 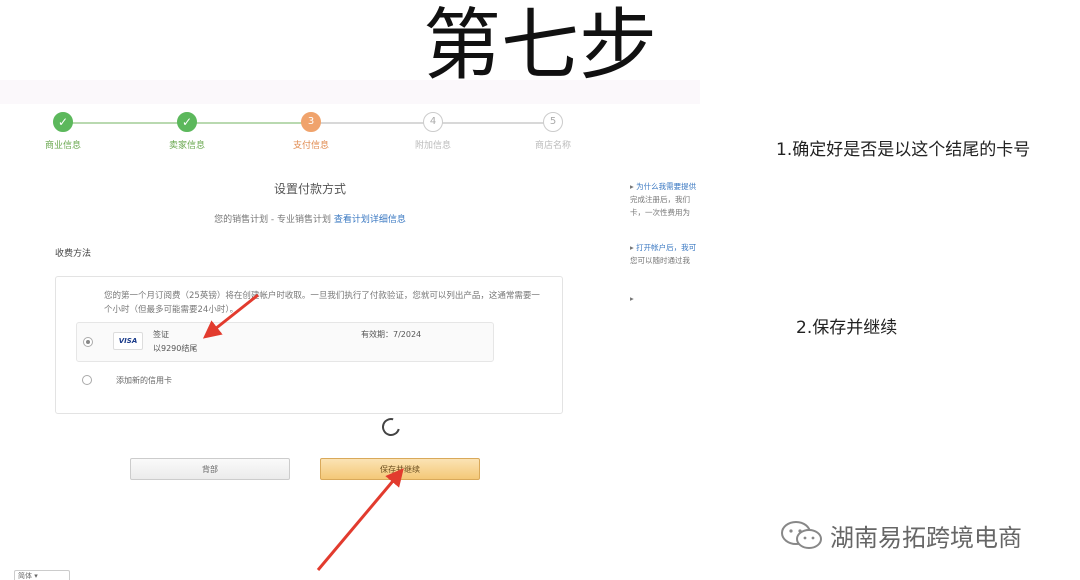 I want to click on arrow-to-save-button, so click(x=360, y=519).